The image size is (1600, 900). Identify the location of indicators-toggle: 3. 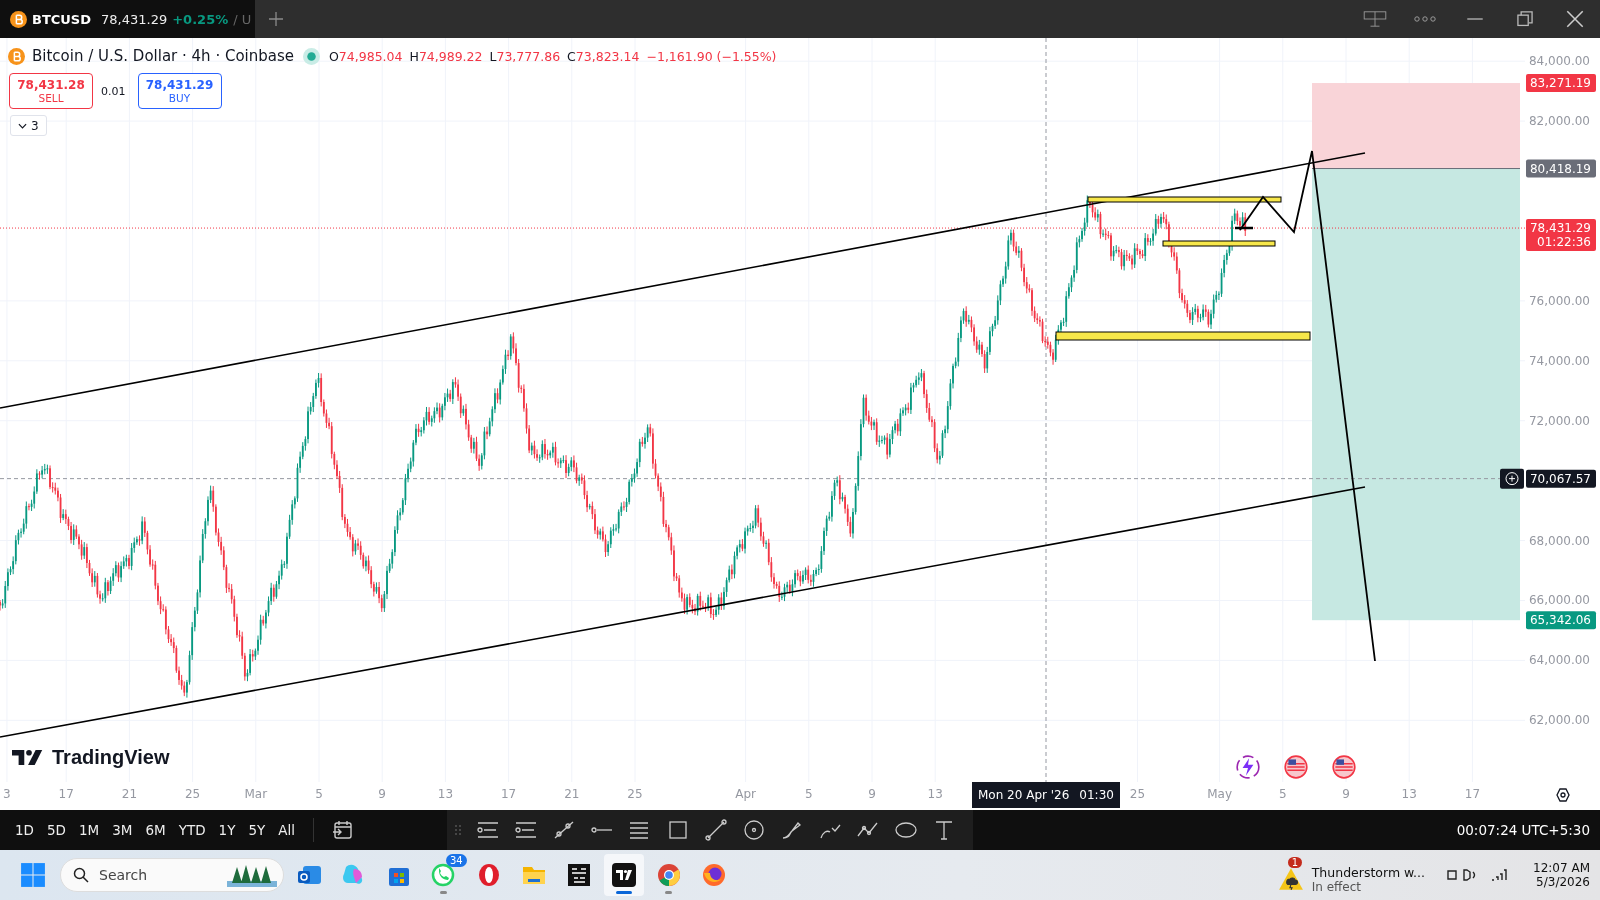
(28, 125).